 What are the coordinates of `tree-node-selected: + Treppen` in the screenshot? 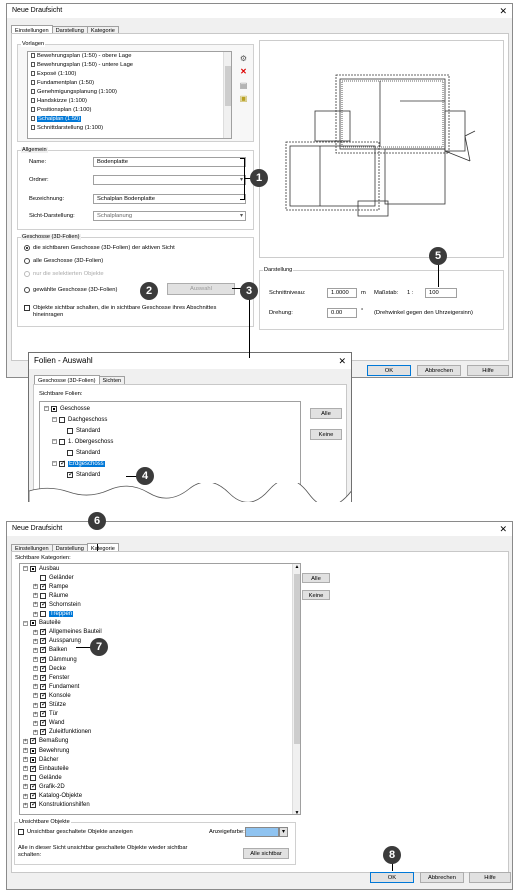 It's located at (53, 614).